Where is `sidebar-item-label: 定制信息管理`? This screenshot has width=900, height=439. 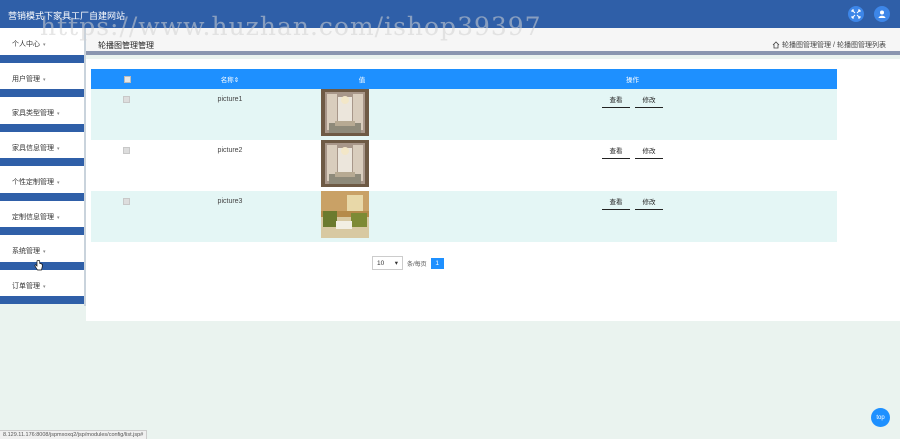 sidebar-item-label: 定制信息管理 is located at coordinates (33, 217).